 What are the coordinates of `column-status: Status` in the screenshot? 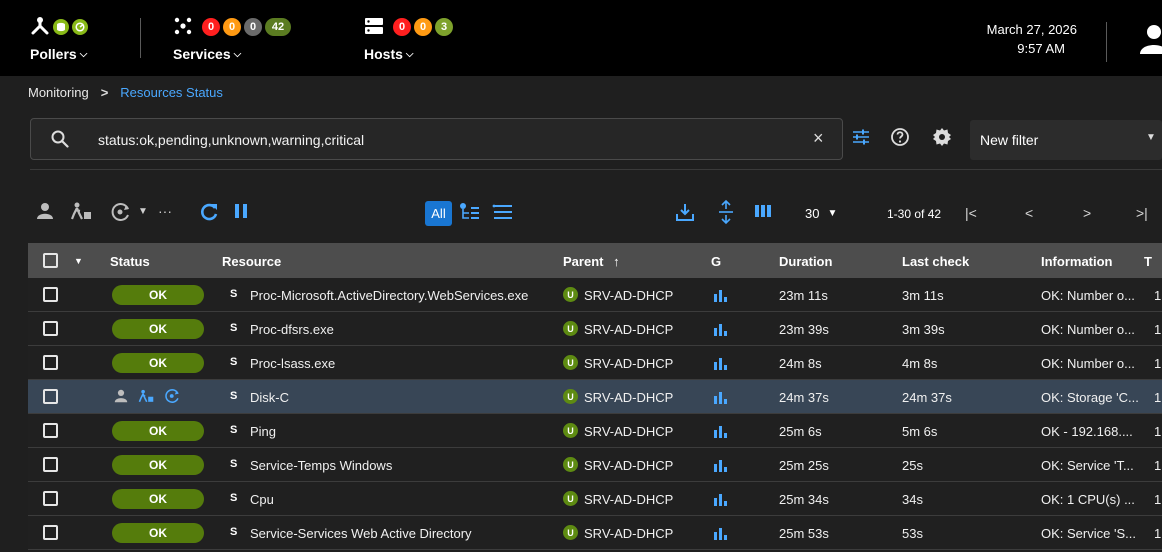 It's located at (130, 261).